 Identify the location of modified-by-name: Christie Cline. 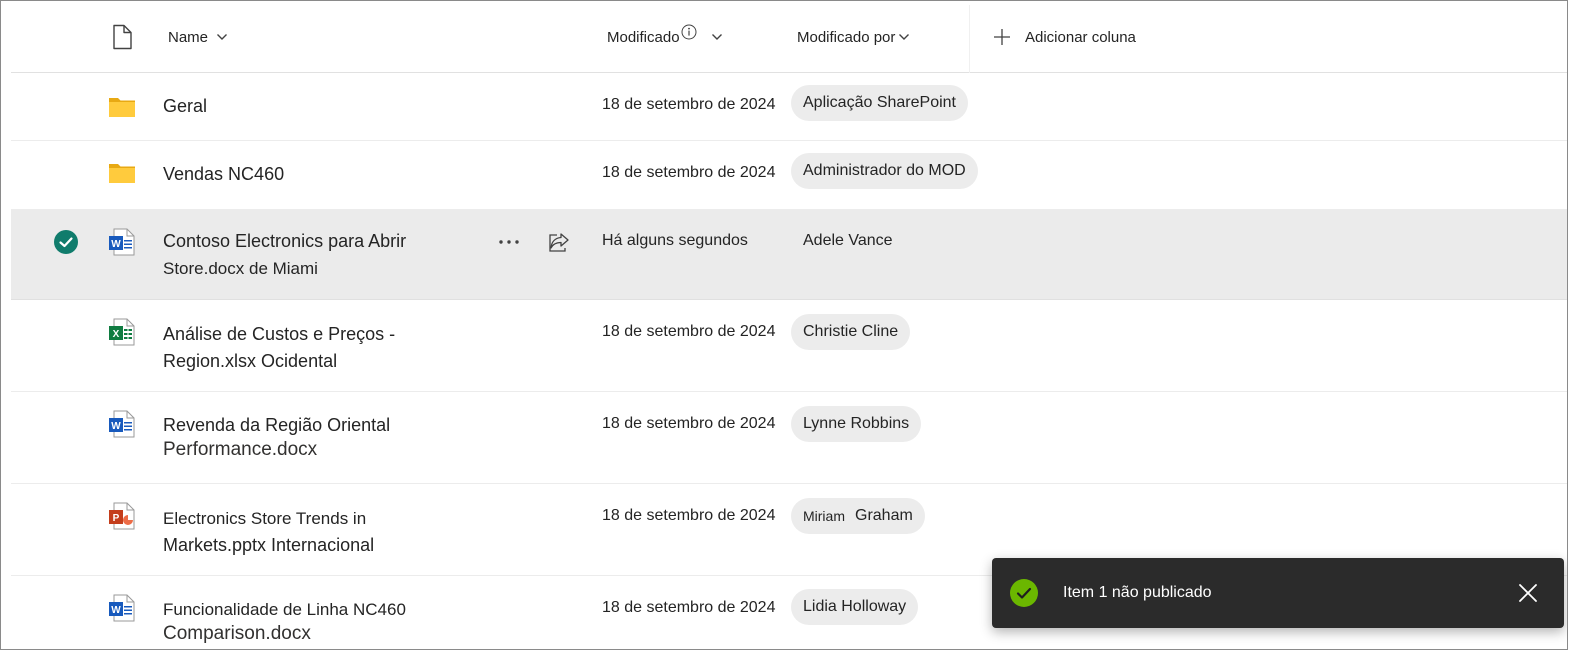
(851, 331).